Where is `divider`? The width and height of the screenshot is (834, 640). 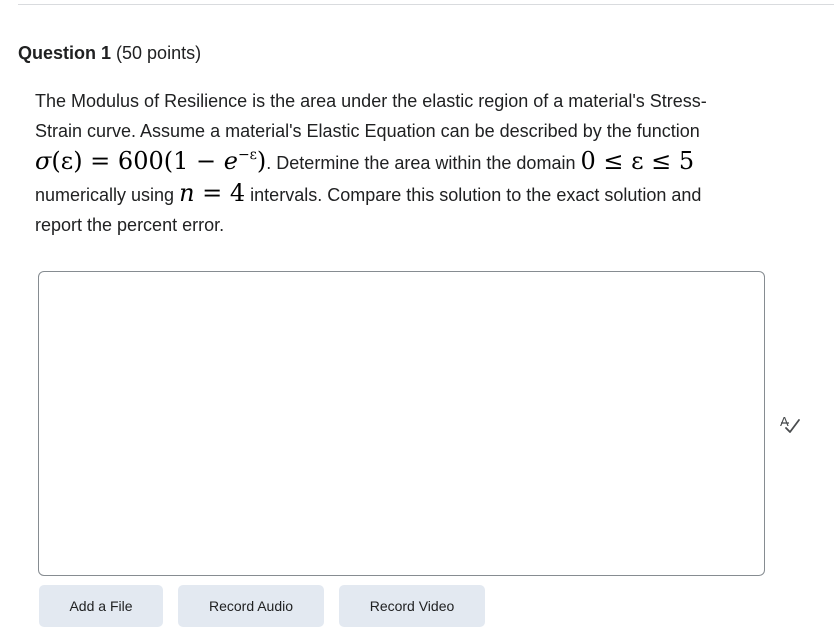
divider is located at coordinates (426, 4).